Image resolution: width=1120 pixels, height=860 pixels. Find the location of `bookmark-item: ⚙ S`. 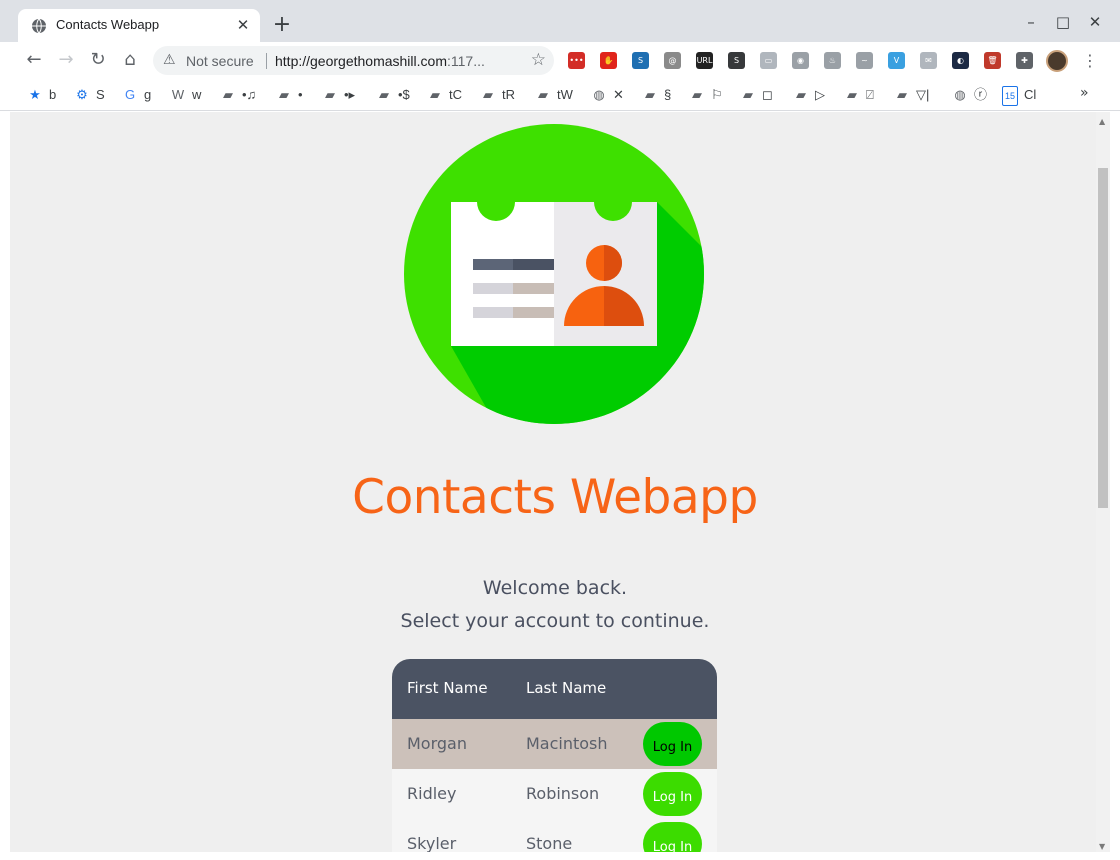

bookmark-item: ⚙ S is located at coordinates (89, 95).